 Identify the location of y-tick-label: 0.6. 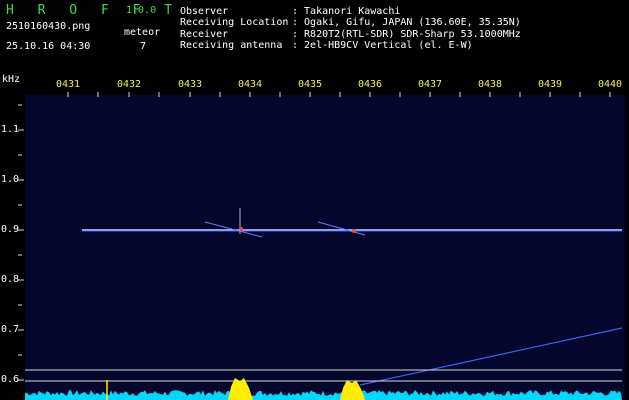
(10, 379).